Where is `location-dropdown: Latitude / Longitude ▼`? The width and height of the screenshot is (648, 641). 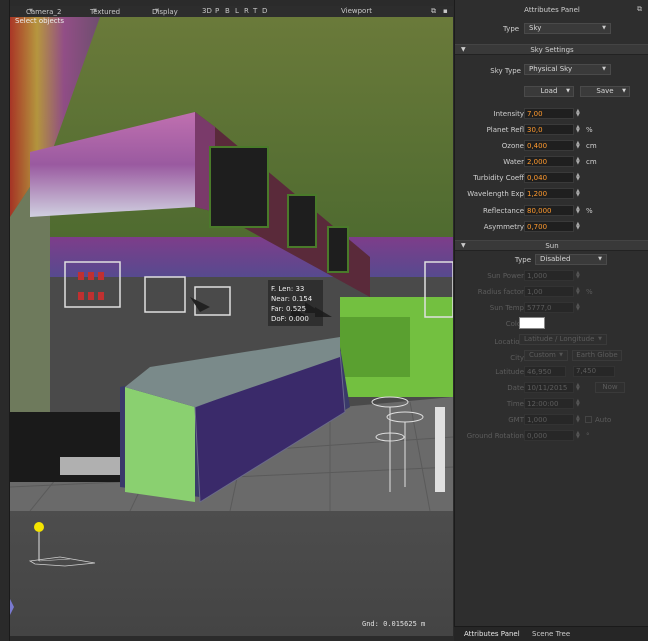
location-dropdown: Latitude / Longitude ▼ is located at coordinates (563, 339).